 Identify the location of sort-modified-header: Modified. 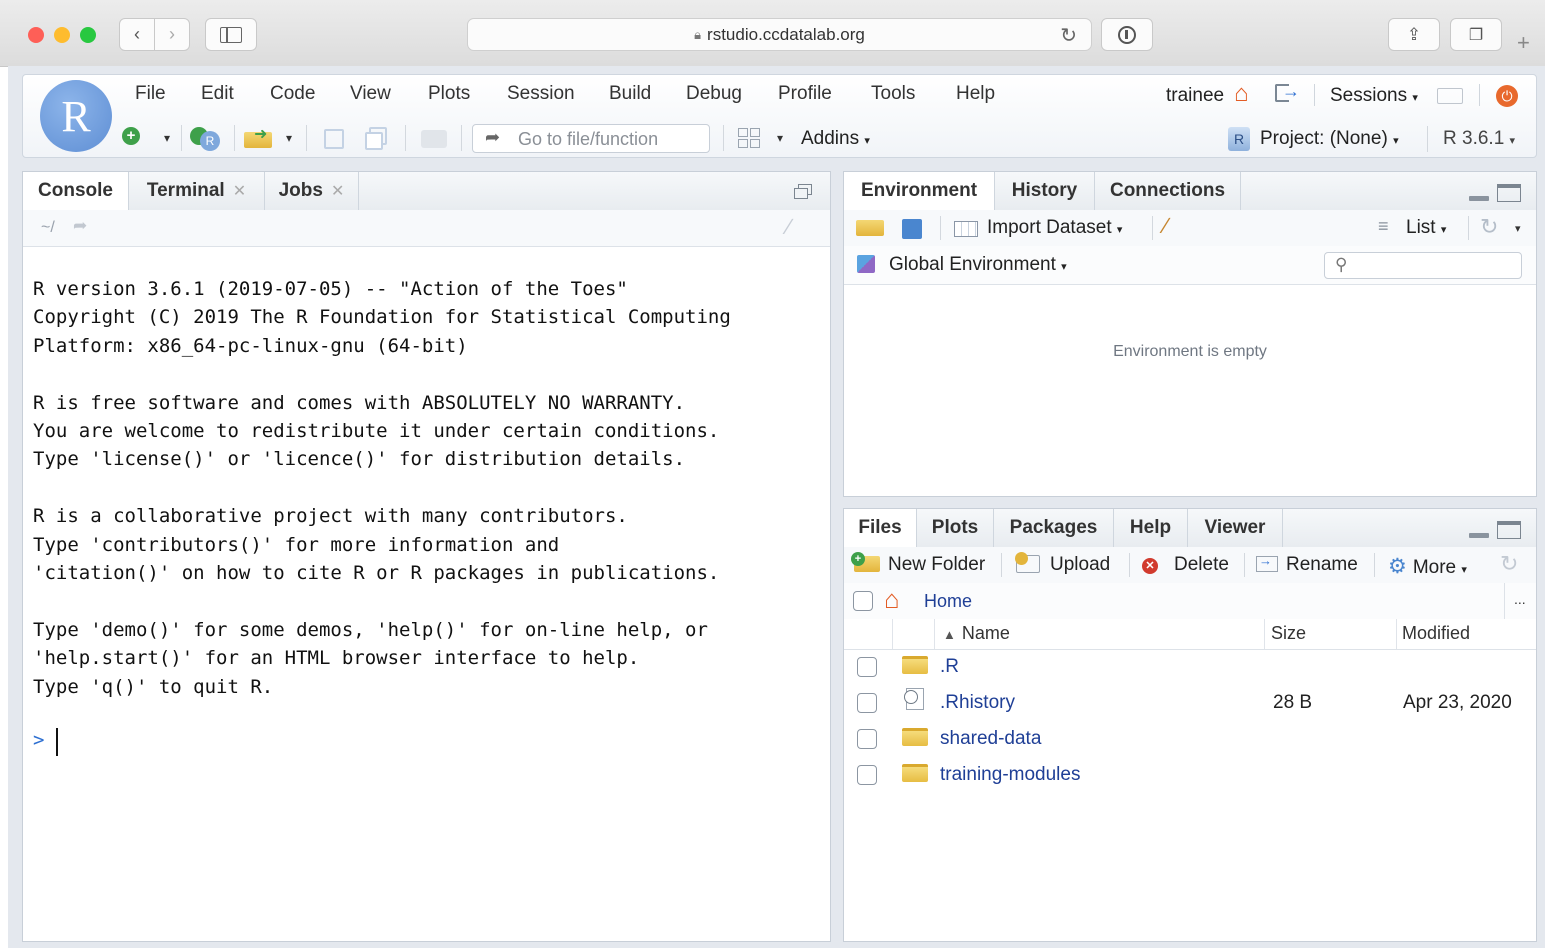
(1436, 633).